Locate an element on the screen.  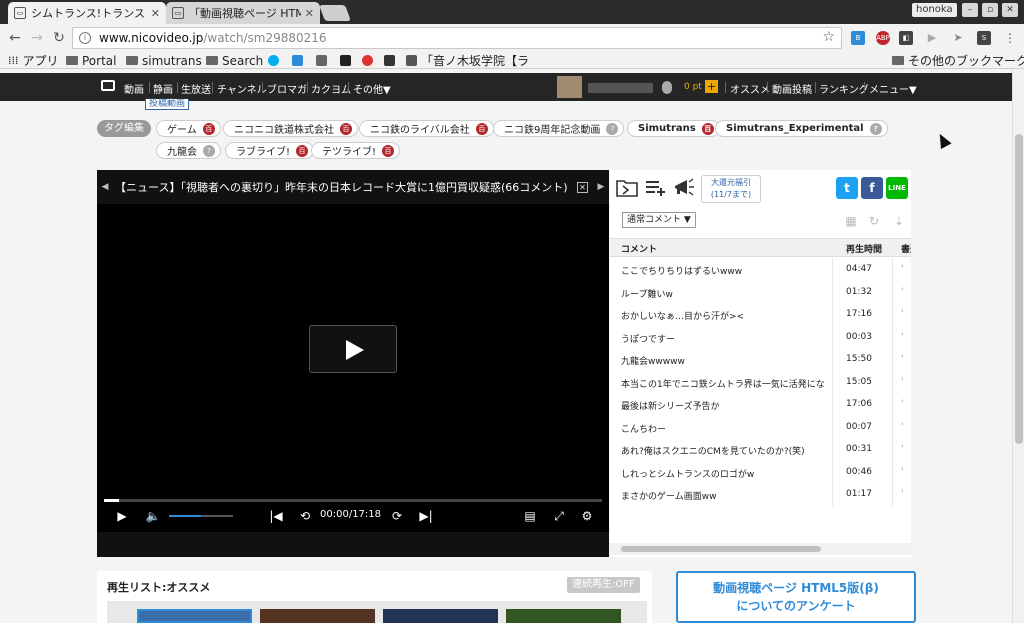
posted-video-link: 投稿動画 is located at coordinates (167, 104).